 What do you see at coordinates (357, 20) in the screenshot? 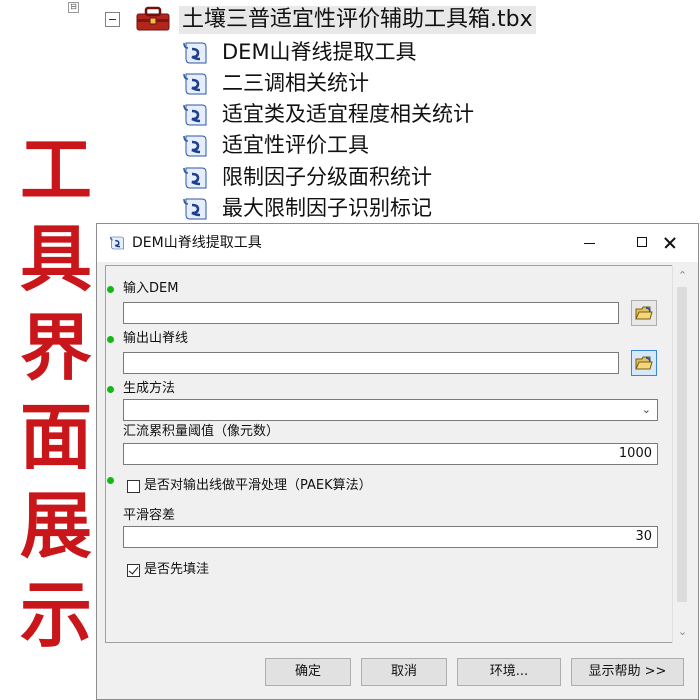
I see `toolbox-name: 土壤三普适宜性评价辅助工具箱.tbx` at bounding box center [357, 20].